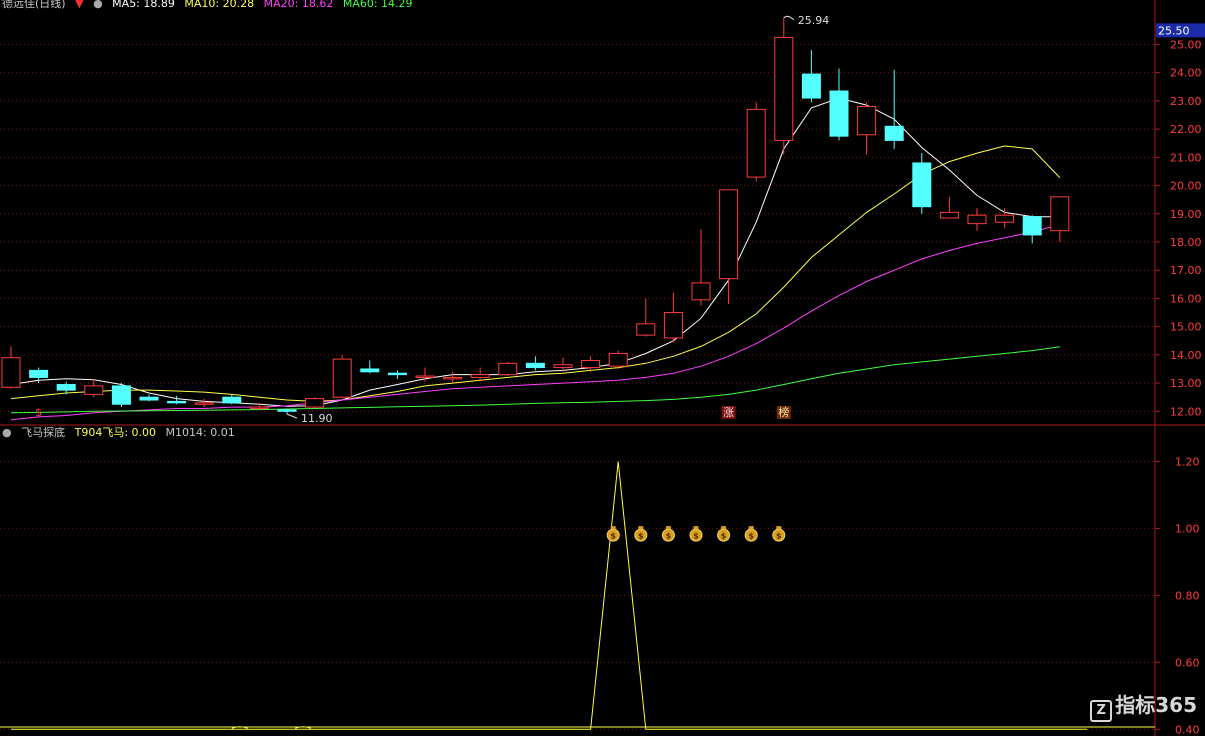  Describe the element at coordinates (1186, 298) in the screenshot. I see `price-axis-tick-label: 16.00` at that location.